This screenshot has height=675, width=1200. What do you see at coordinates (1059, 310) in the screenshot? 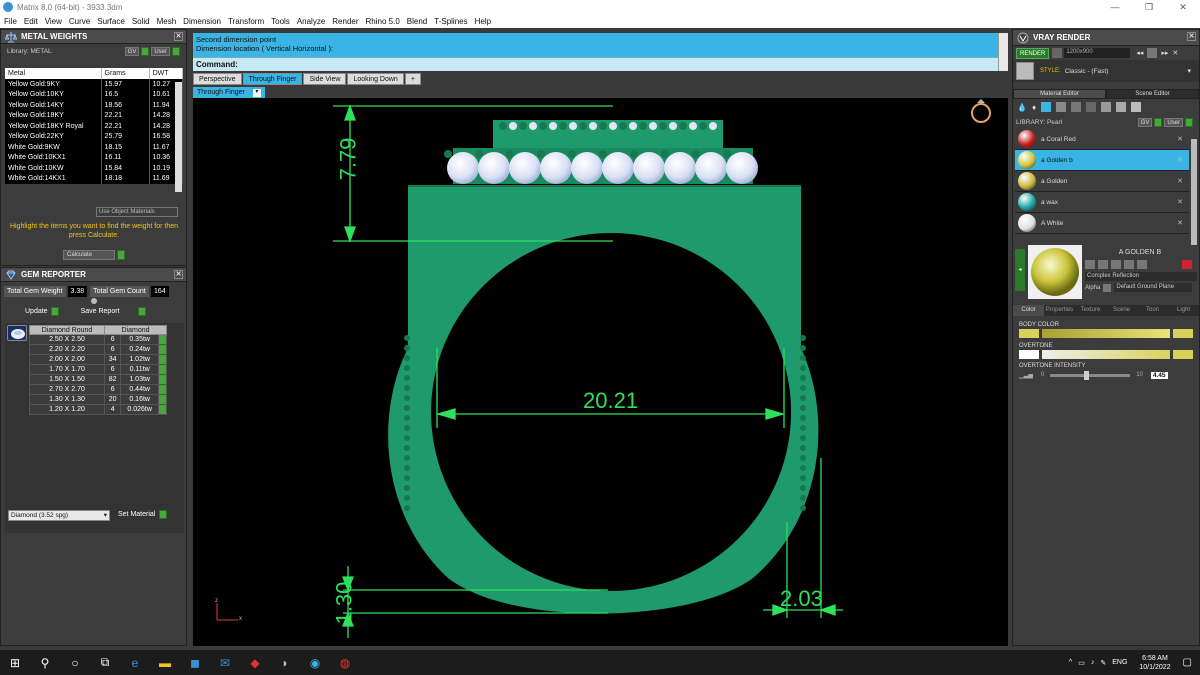
I see `tab-properties: Properties` at bounding box center [1059, 310].